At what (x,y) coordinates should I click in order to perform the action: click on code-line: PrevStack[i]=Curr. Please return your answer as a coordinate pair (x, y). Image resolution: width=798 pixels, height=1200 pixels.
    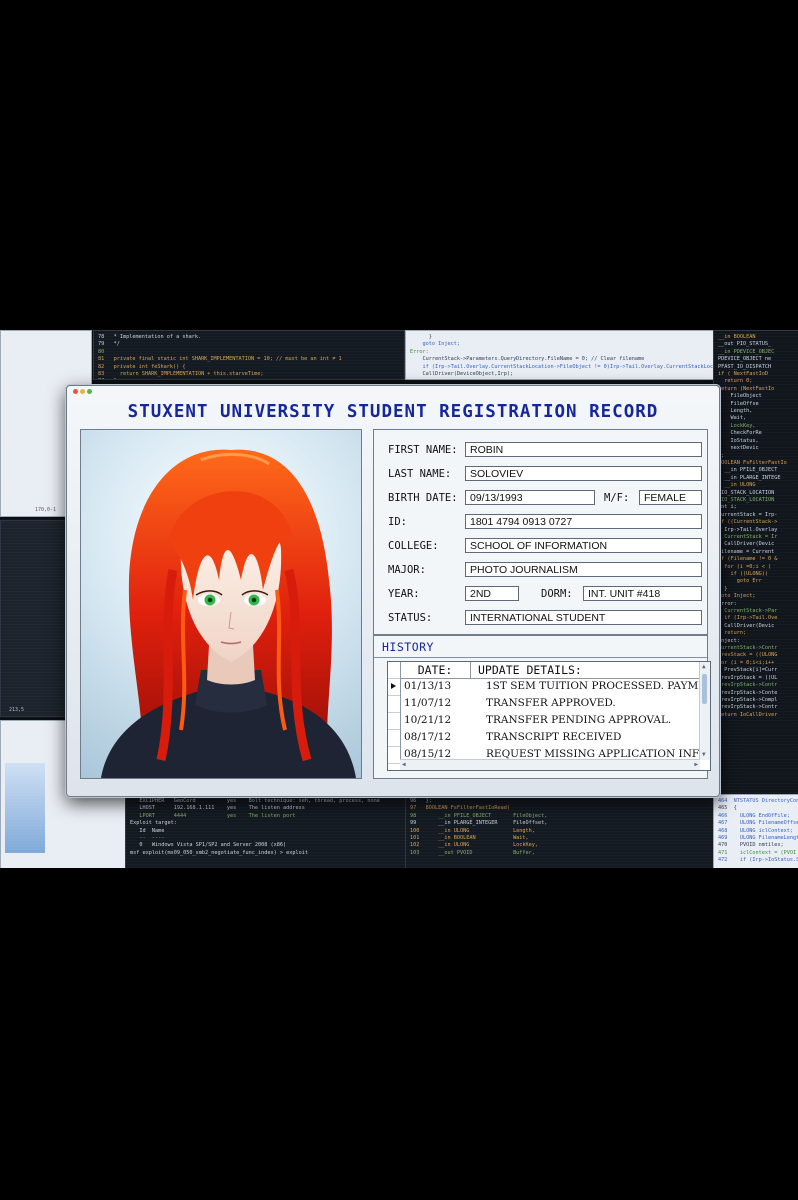
    Looking at the image, I should click on (748, 670).